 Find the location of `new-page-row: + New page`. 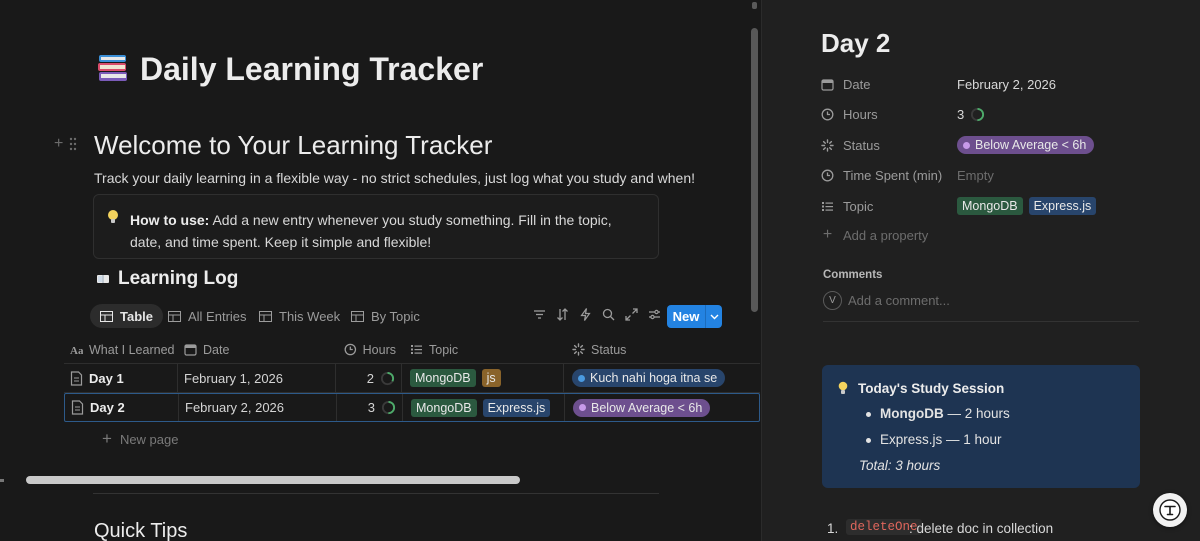

new-page-row: + New page is located at coordinates (140, 439).